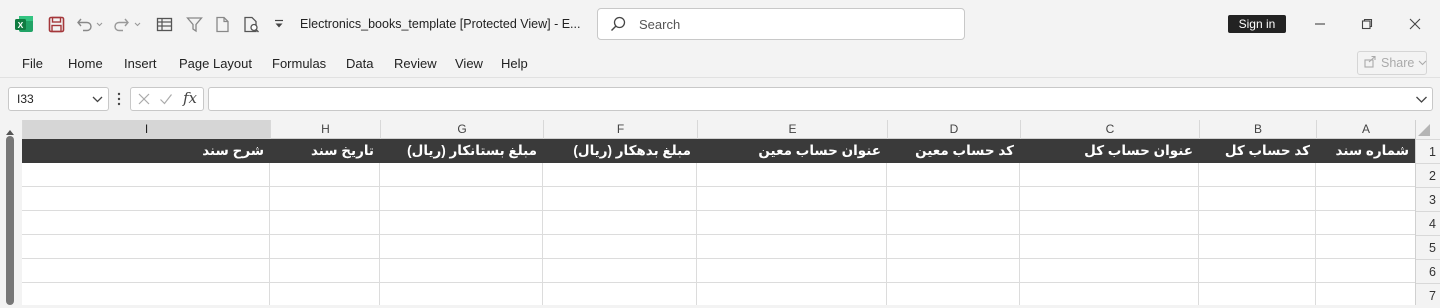  What do you see at coordinates (1428, 271) in the screenshot?
I see `row-header-6: 6` at bounding box center [1428, 271].